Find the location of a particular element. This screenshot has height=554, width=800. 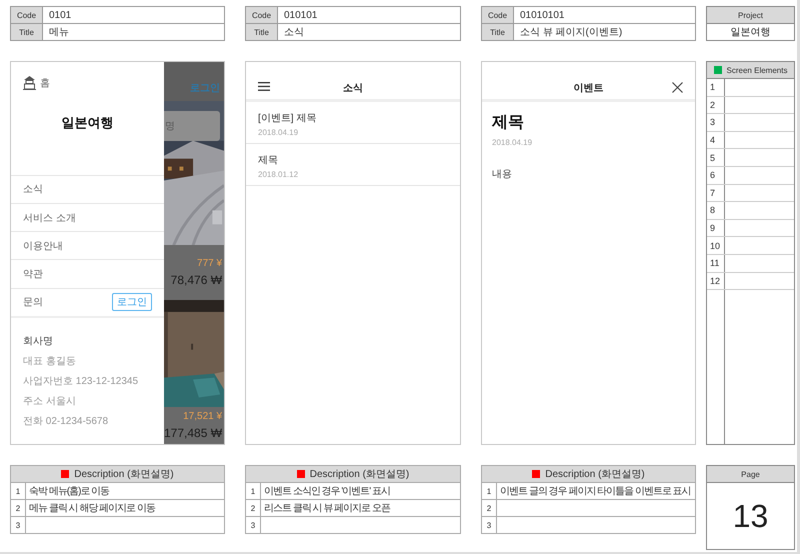

menu-item: 문의 로그인 is located at coordinates (87, 302).